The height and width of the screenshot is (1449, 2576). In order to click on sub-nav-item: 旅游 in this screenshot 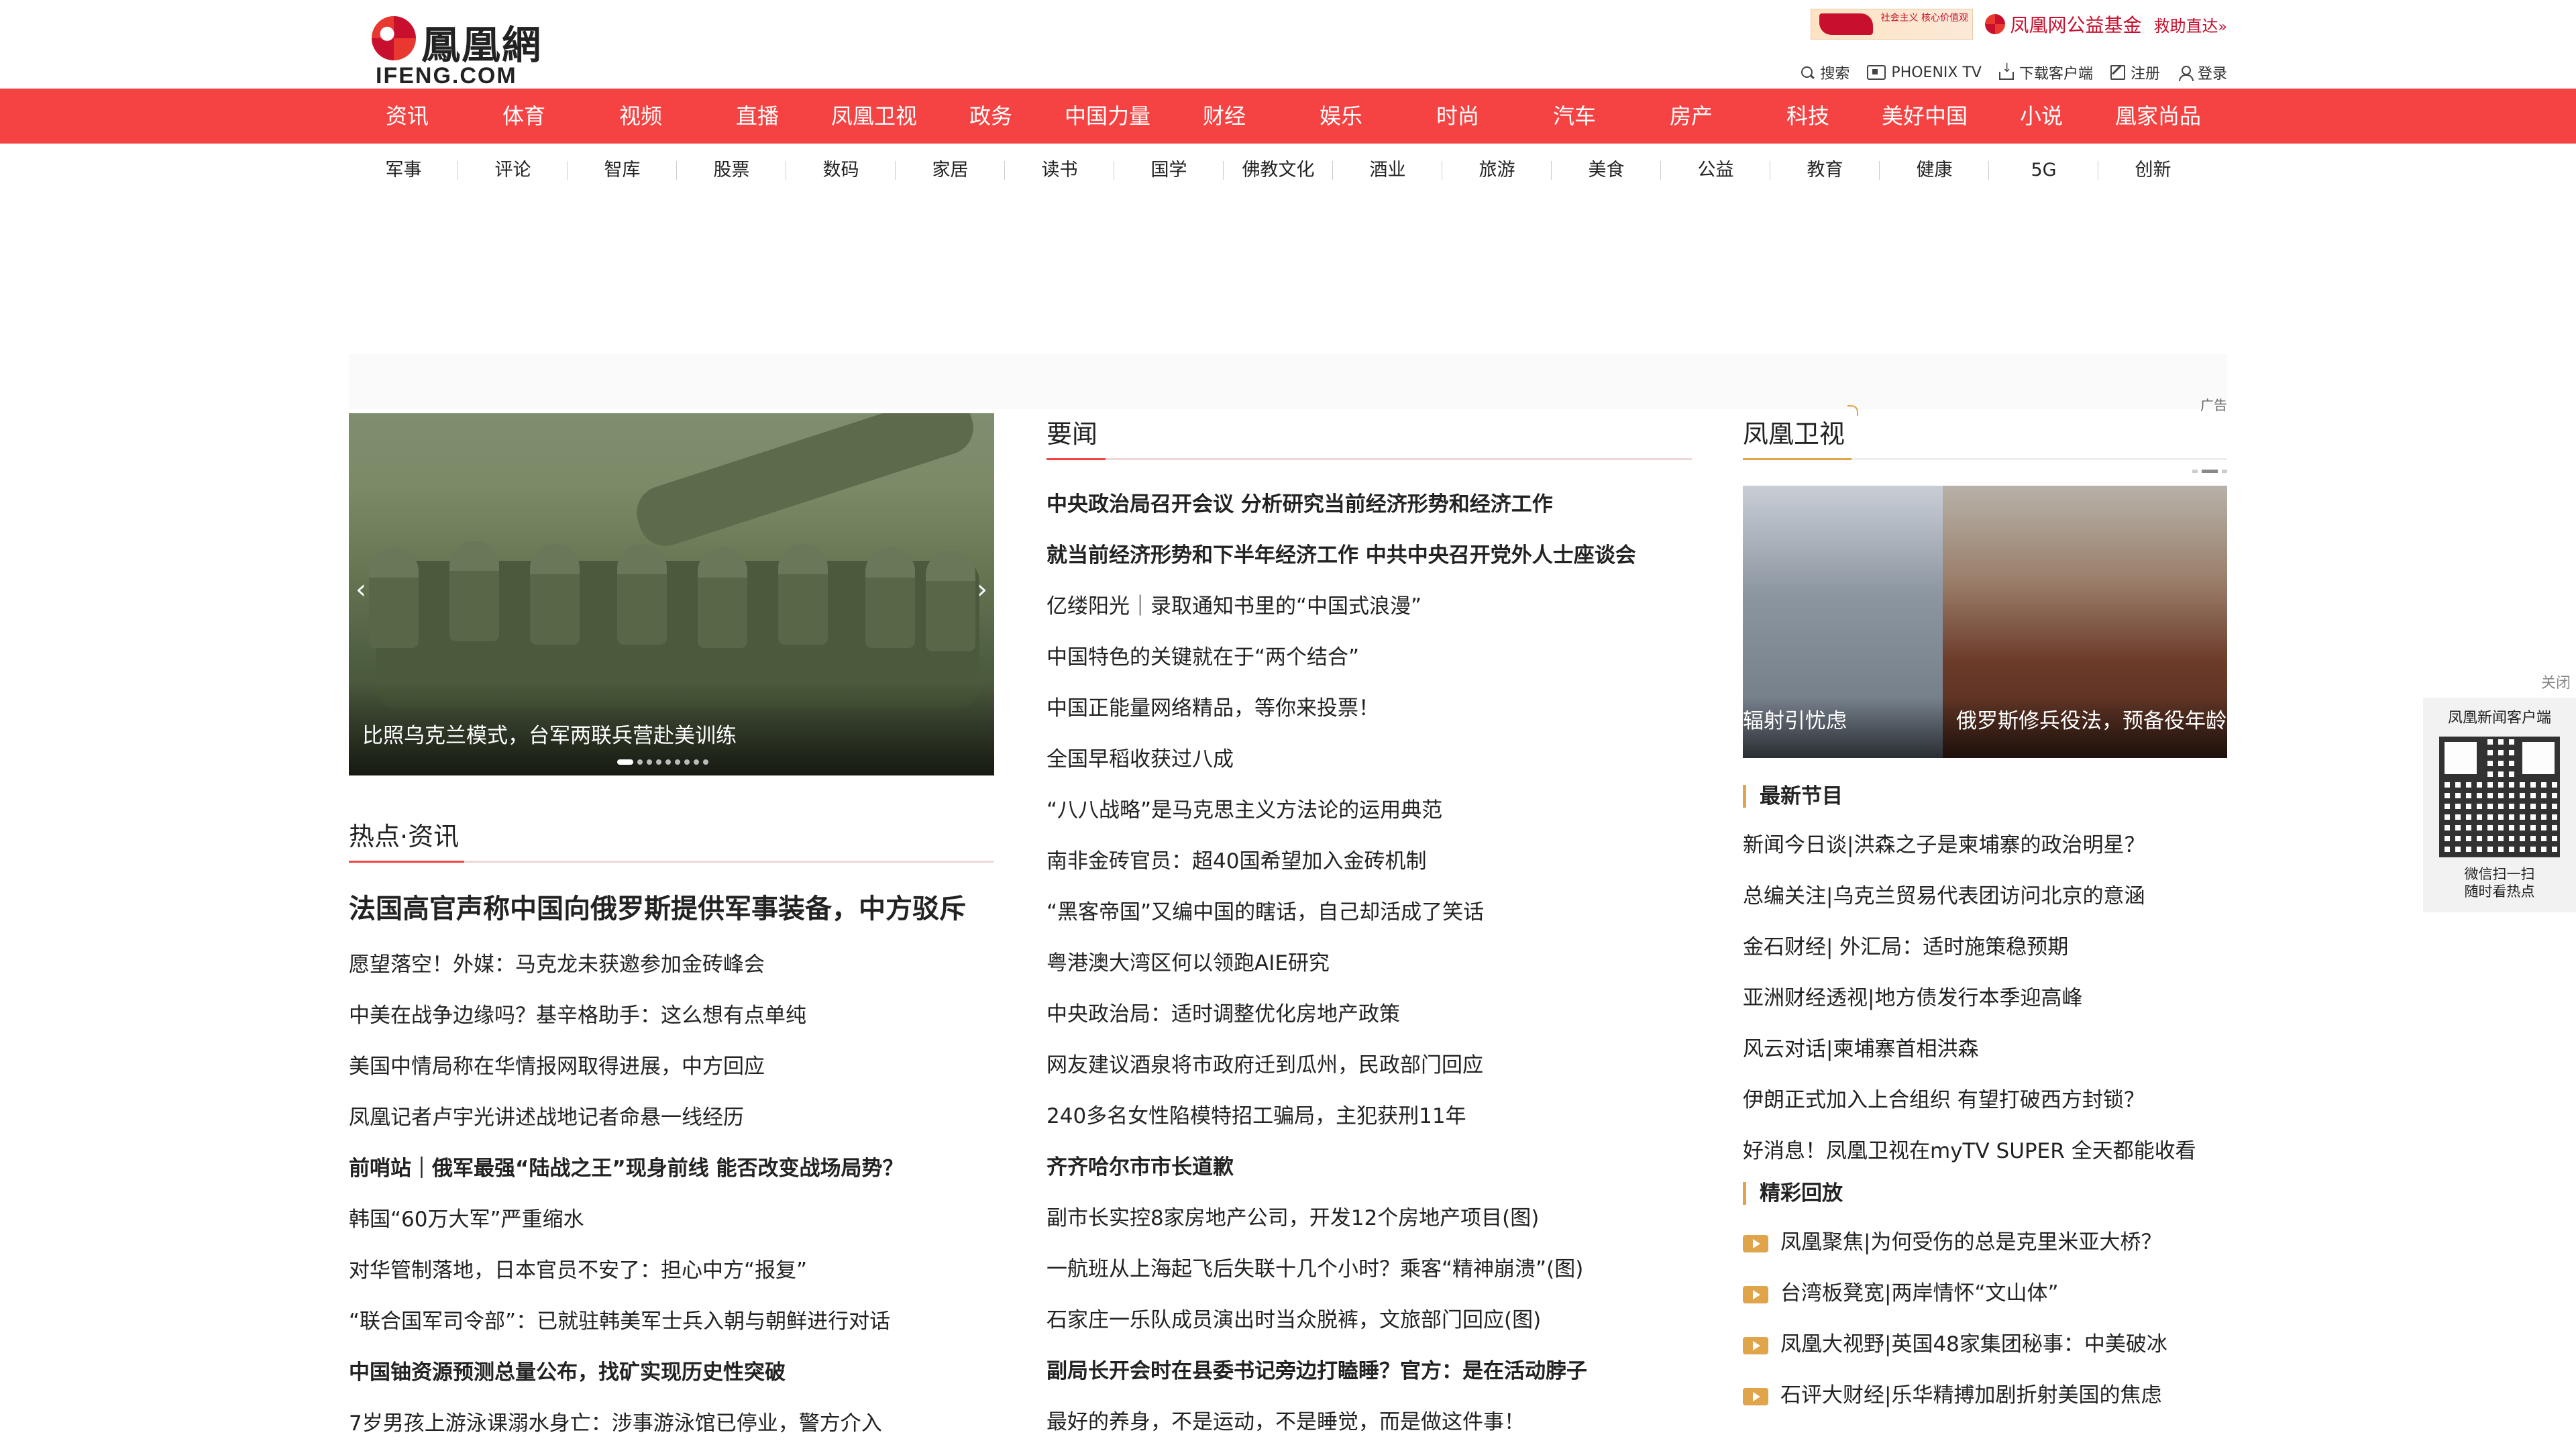, I will do `click(1497, 170)`.